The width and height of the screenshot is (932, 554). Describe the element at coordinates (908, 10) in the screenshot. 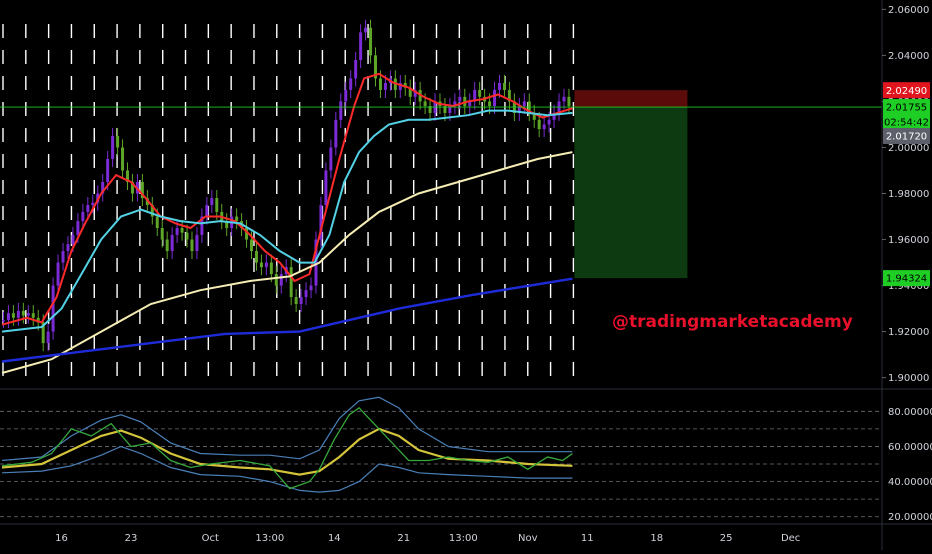

I see `price-tick-label: 2.06000` at that location.